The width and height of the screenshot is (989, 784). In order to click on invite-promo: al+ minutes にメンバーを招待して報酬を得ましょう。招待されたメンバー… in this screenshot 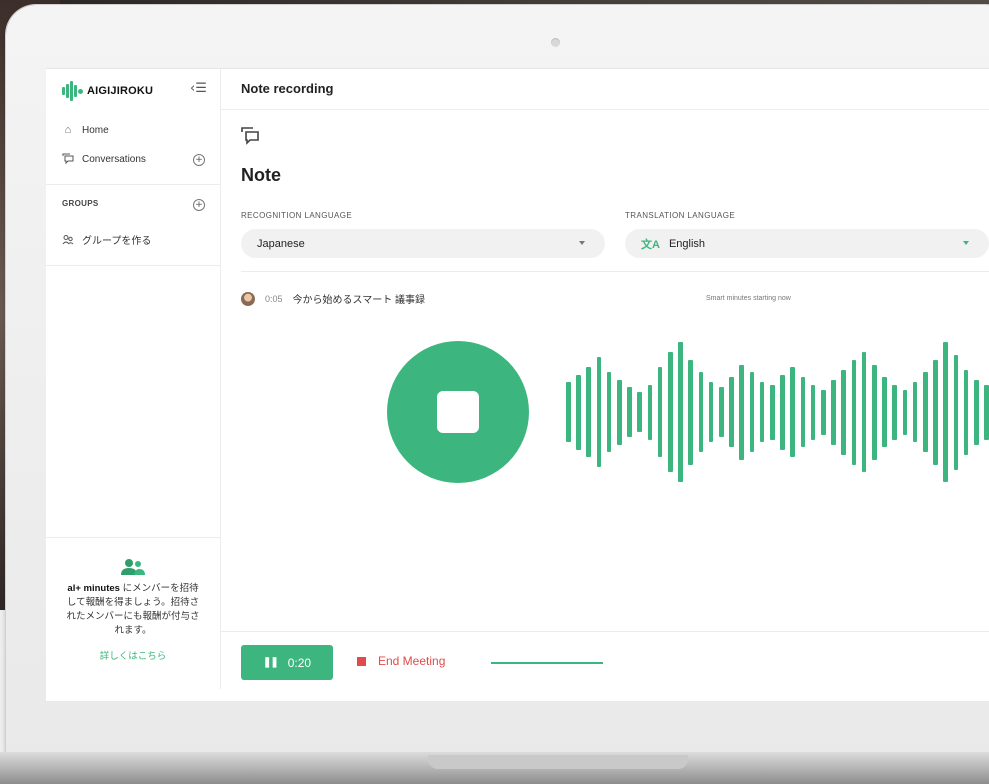, I will do `click(133, 612)`.